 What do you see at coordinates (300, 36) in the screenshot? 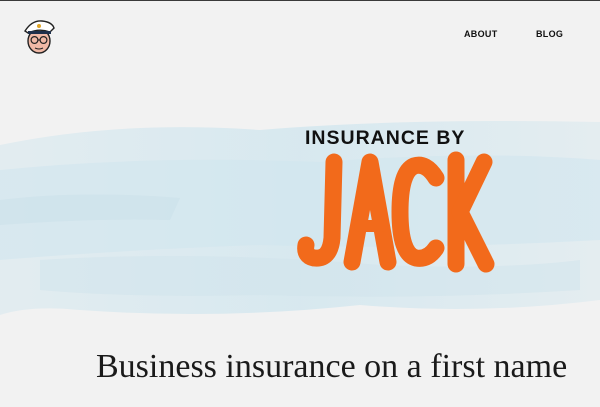
I see `top-nav: ABOUT BLOG` at bounding box center [300, 36].